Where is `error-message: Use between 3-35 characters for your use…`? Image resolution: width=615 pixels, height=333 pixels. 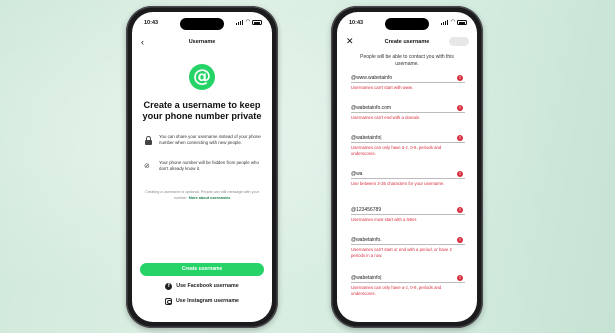
error-message: Use between 3-35 characters for your use… is located at coordinates (398, 183).